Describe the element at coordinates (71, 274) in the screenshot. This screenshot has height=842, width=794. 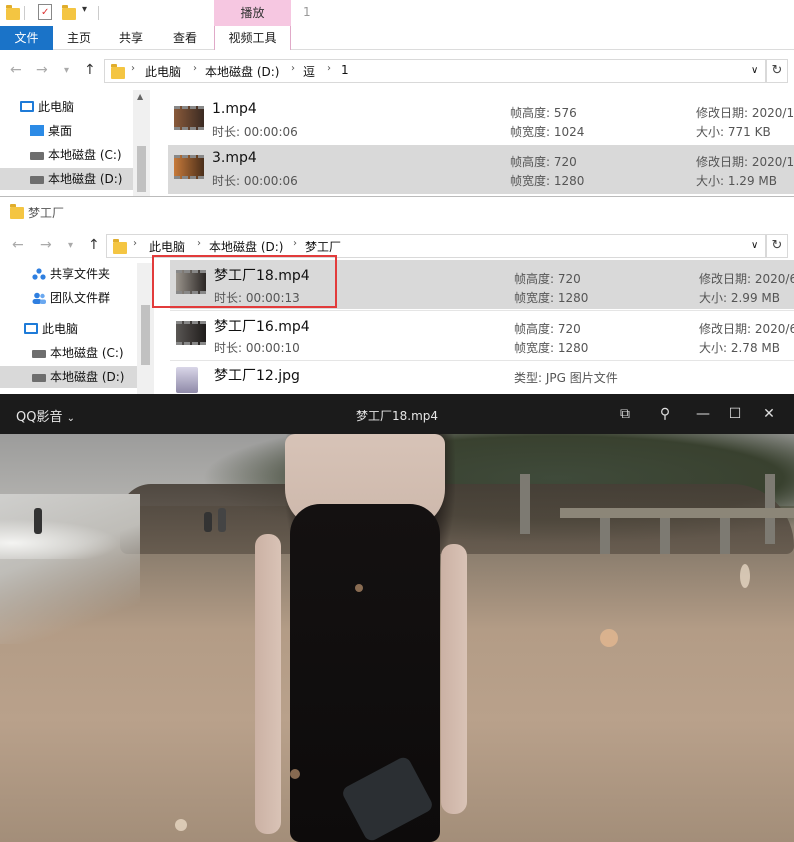
I see `nav-shared-folder: 共享文件夹` at that location.